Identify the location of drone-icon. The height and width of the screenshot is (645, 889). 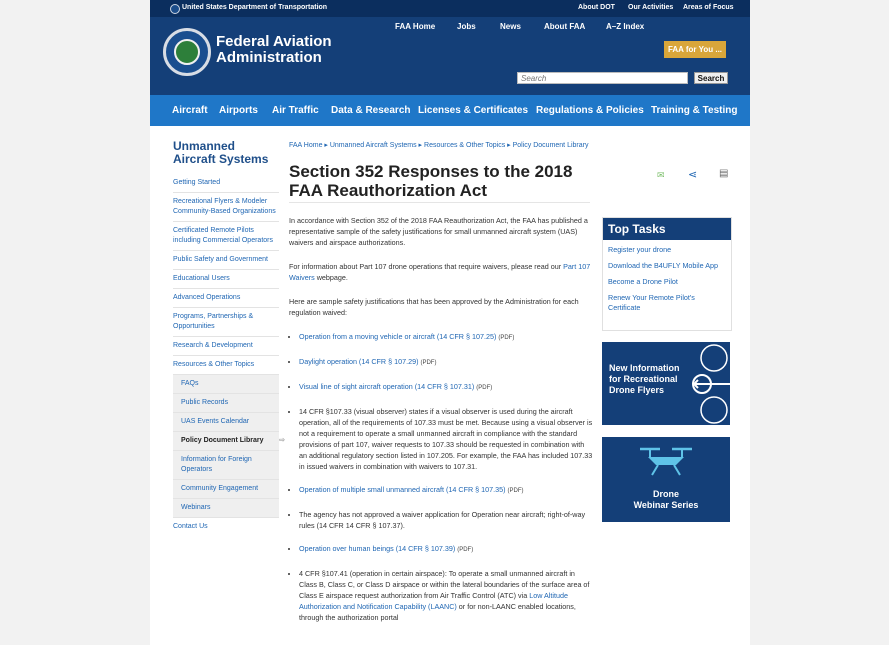
(666, 461).